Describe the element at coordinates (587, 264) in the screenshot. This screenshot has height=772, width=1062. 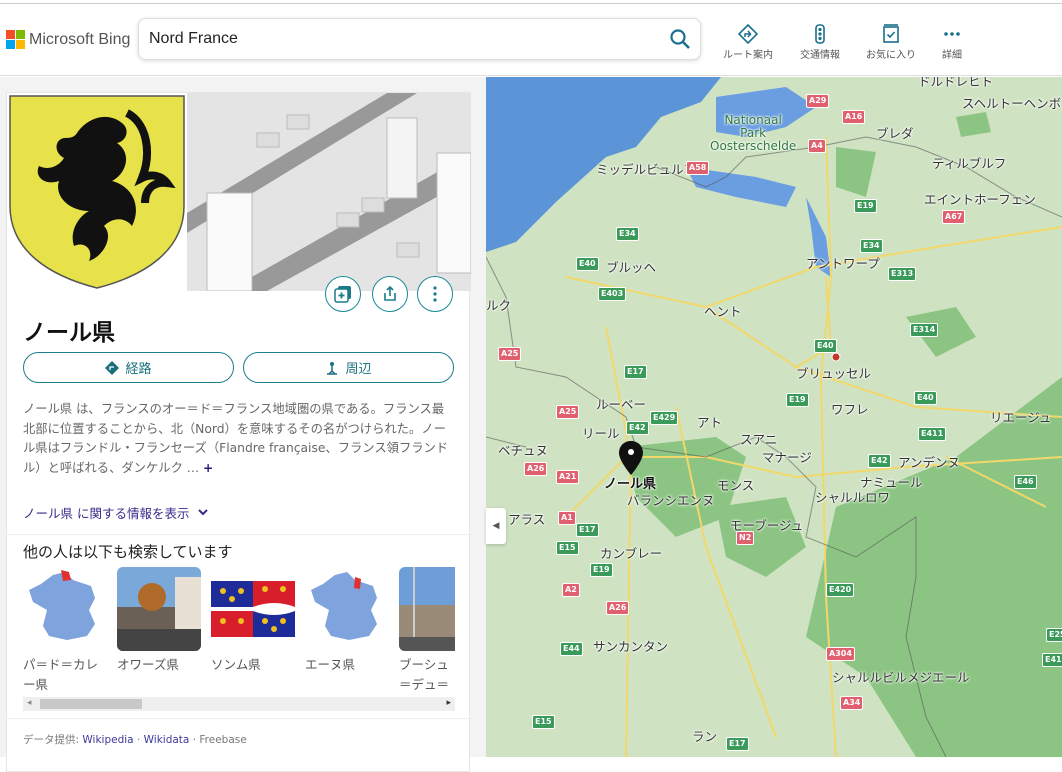
I see `road-shield: E40` at that location.